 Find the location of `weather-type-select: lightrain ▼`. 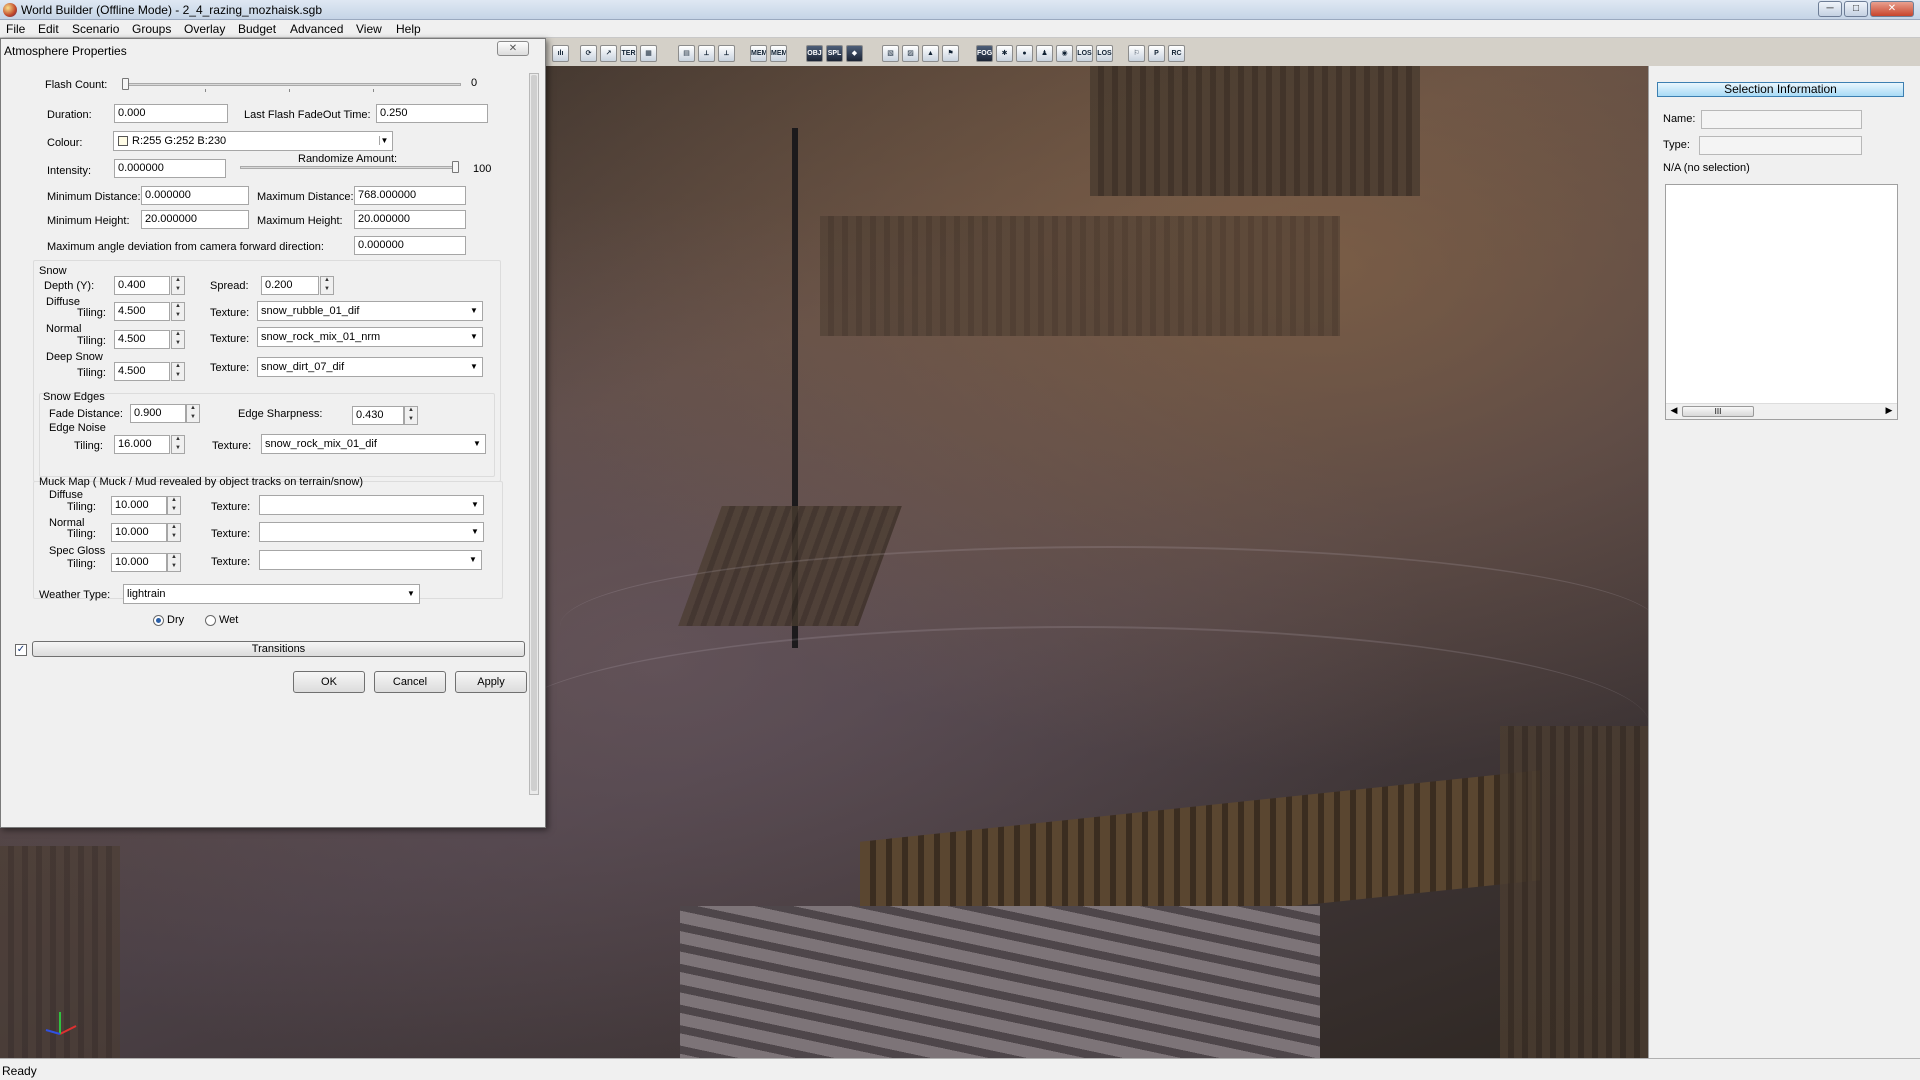

weather-type-select: lightrain ▼ is located at coordinates (271, 594).